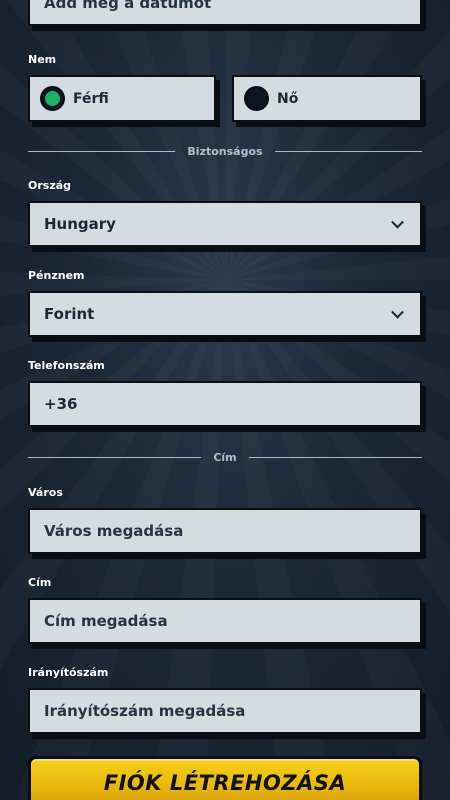 The image size is (450, 800). Describe the element at coordinates (225, 224) in the screenshot. I see `country-select: Hungary` at that location.